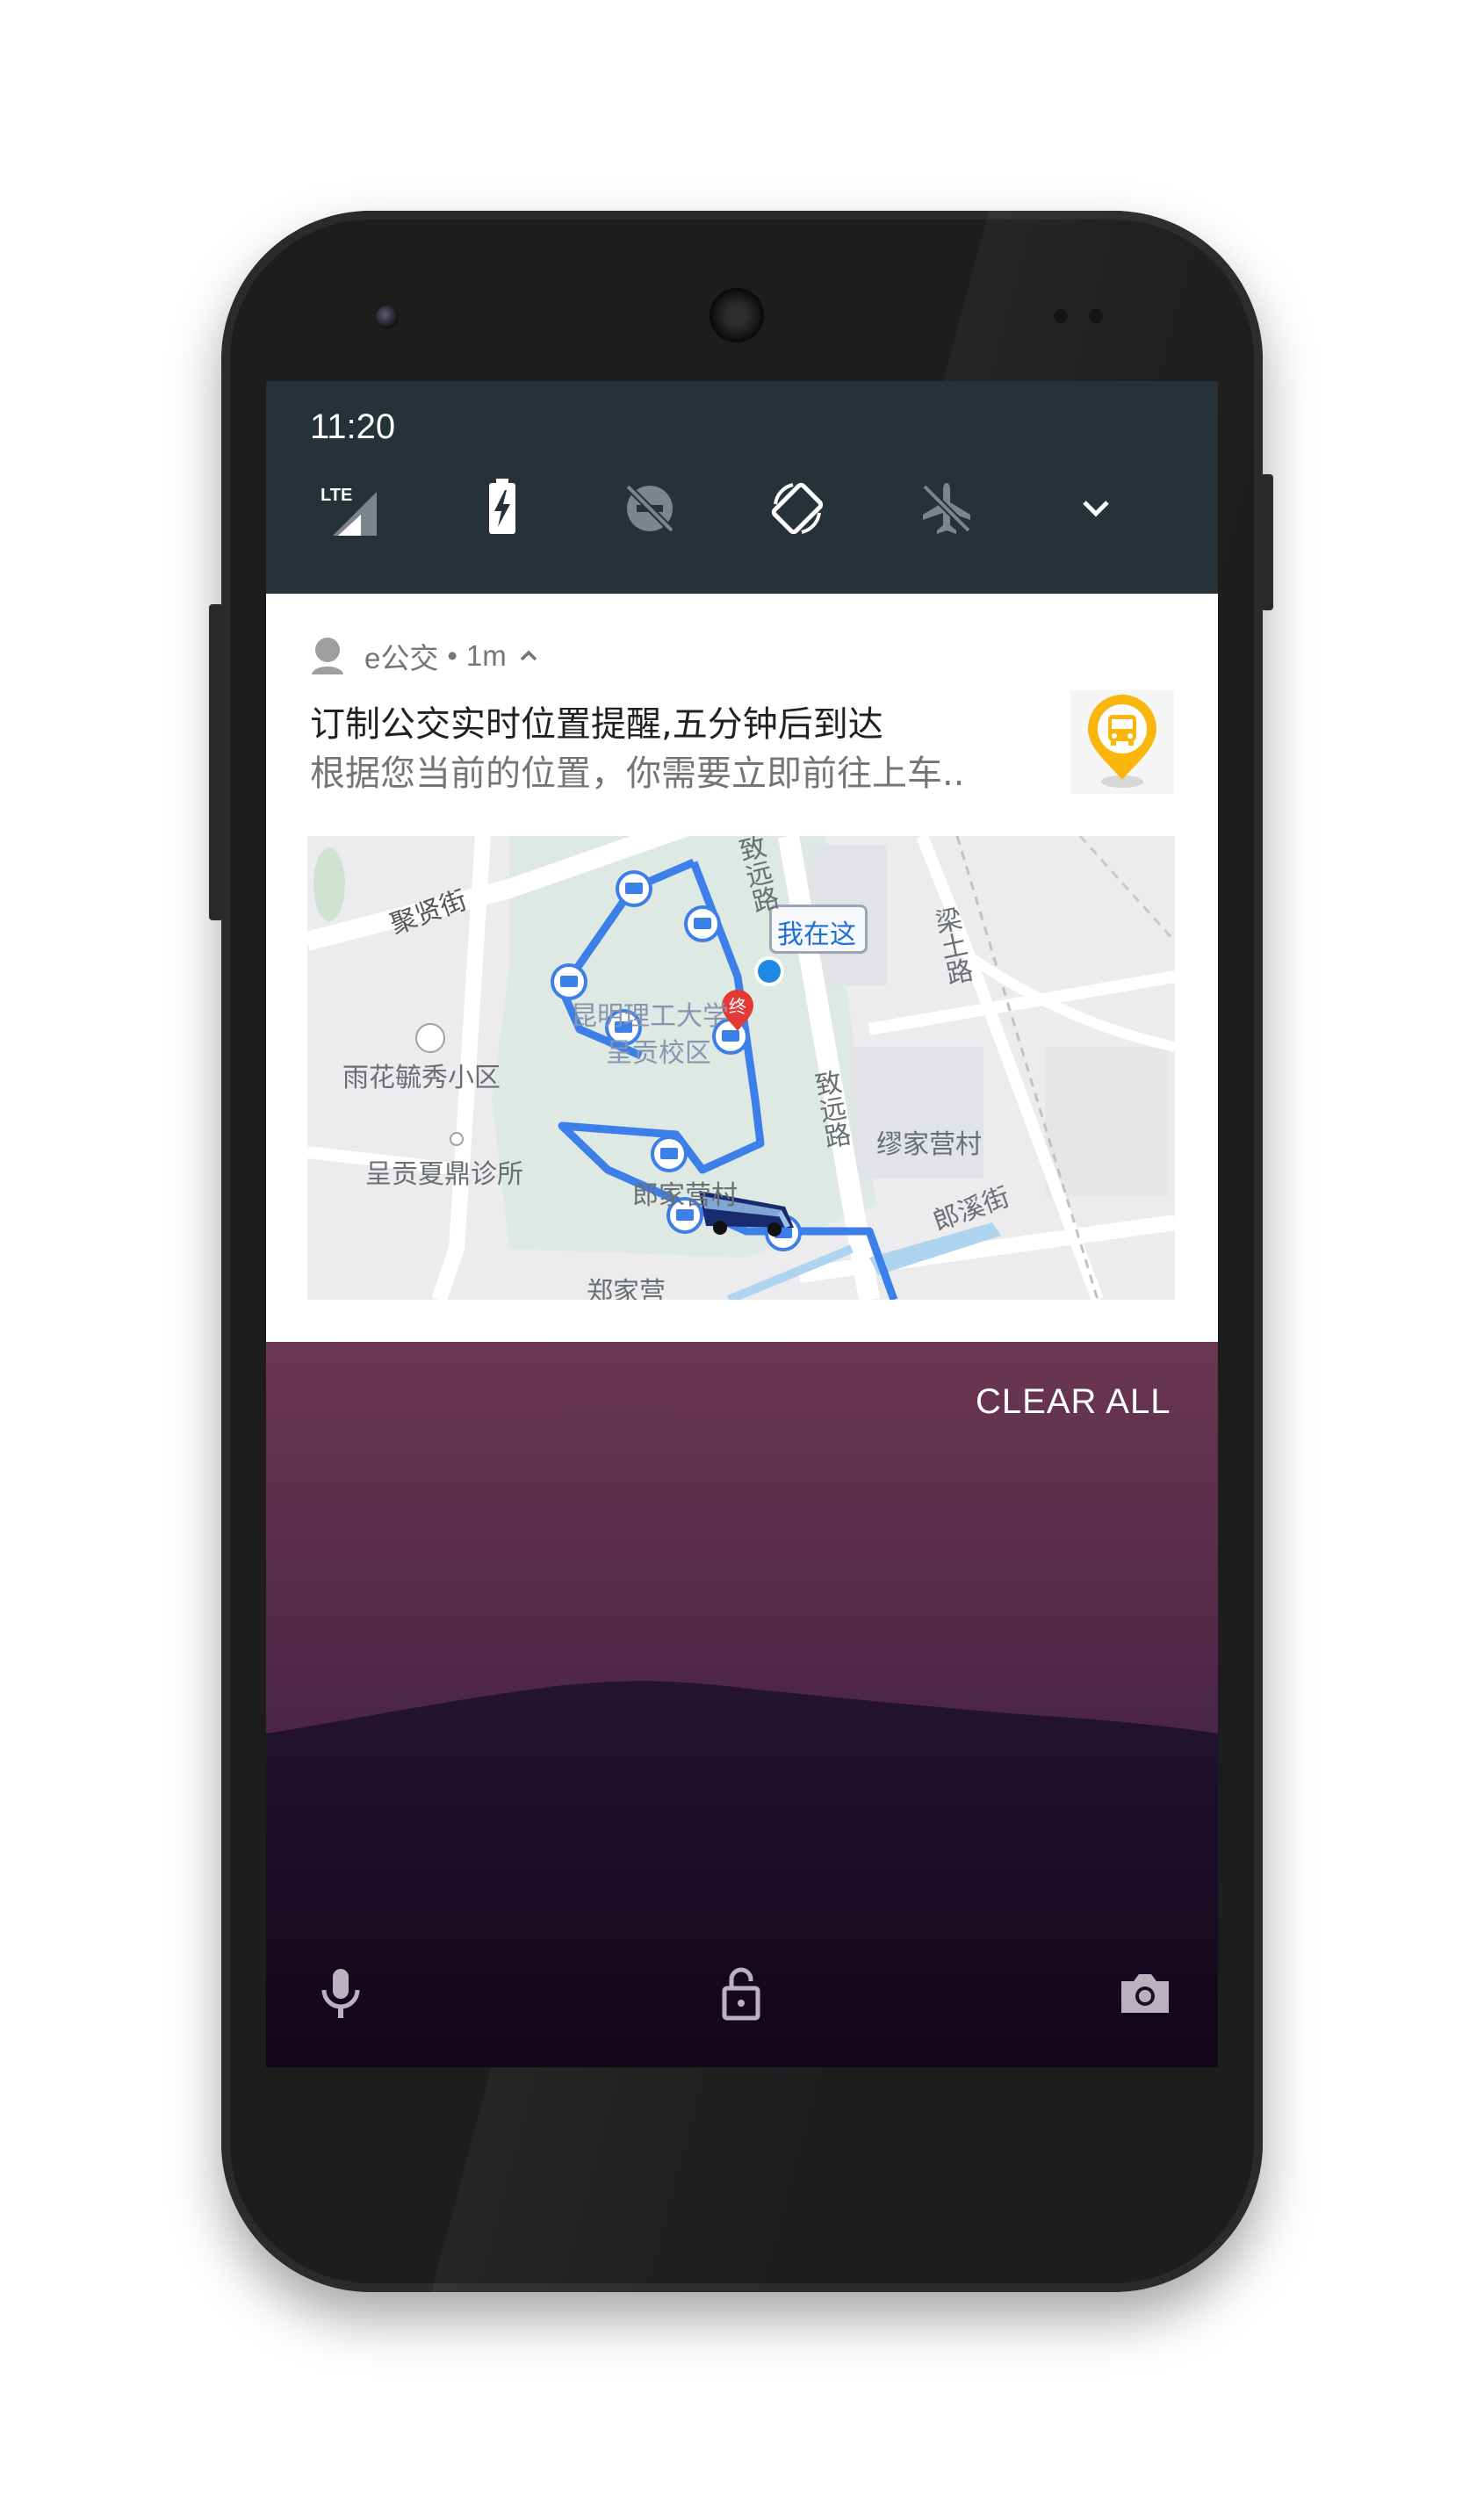  I want to click on power-button, so click(1267, 542).